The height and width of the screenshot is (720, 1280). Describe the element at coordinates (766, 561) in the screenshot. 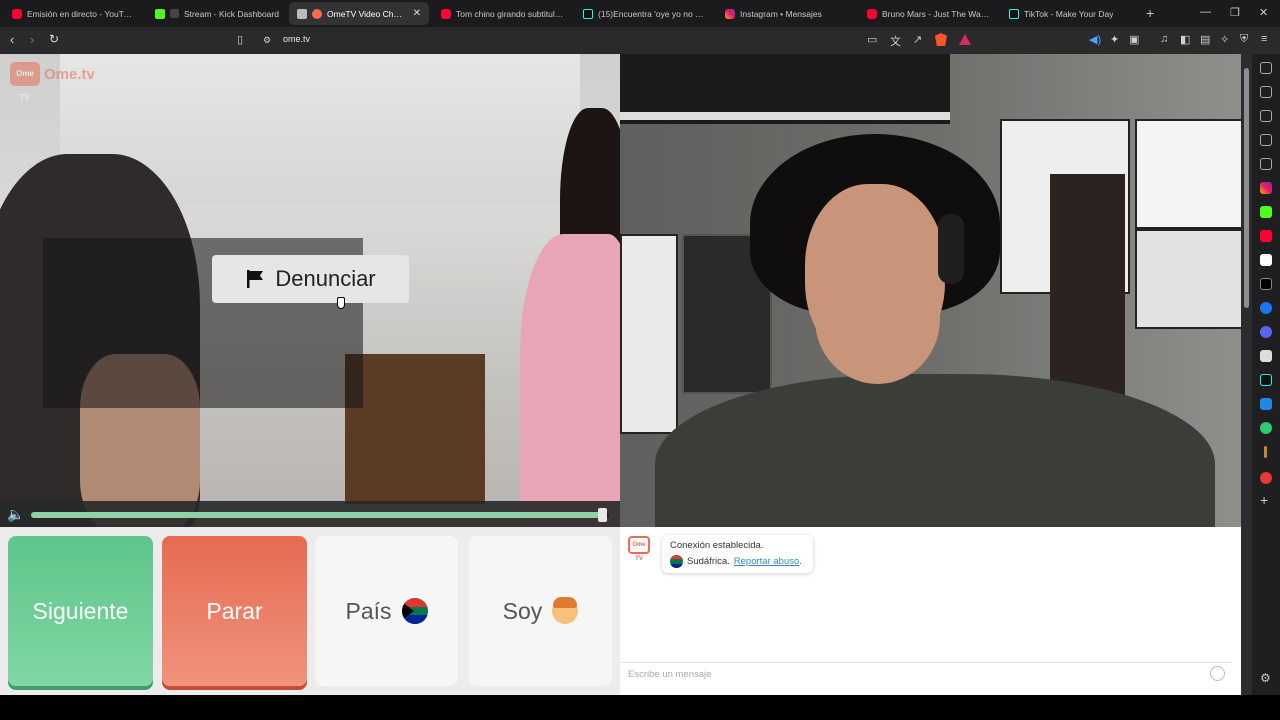

I see `report-abuse-link: Reportar abuso` at that location.